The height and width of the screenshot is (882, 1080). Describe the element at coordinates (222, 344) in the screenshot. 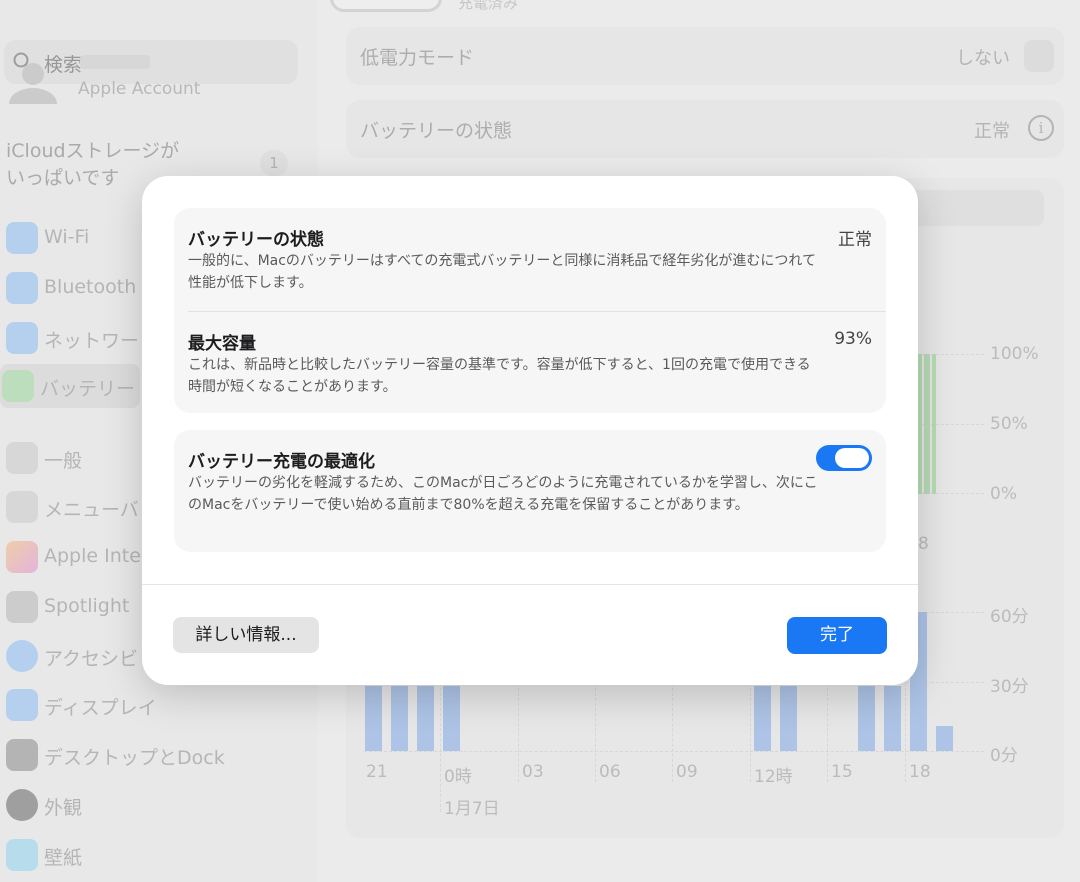

I see `max-capacity-title: 最大容量` at that location.